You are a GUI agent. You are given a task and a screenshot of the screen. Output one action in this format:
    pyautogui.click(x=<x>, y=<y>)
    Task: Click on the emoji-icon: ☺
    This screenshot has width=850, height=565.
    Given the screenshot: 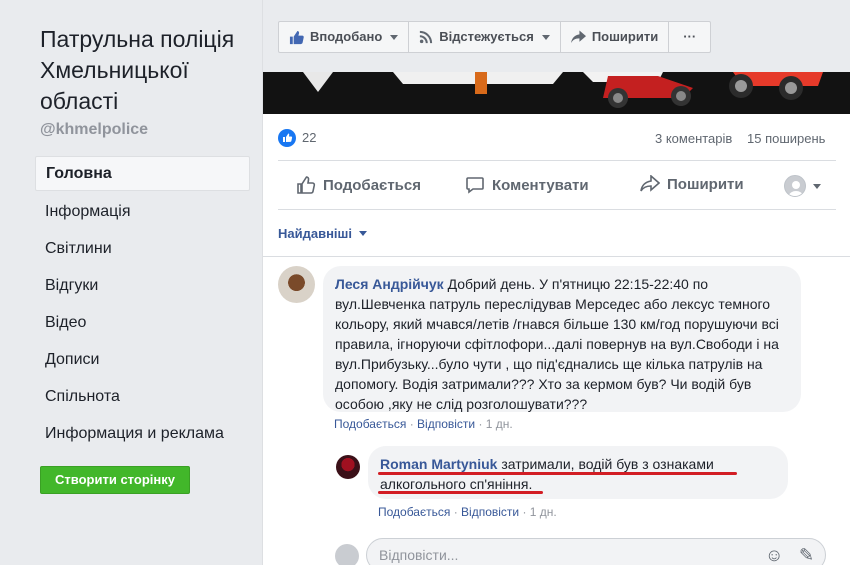 What is the action you would take?
    pyautogui.click(x=774, y=555)
    